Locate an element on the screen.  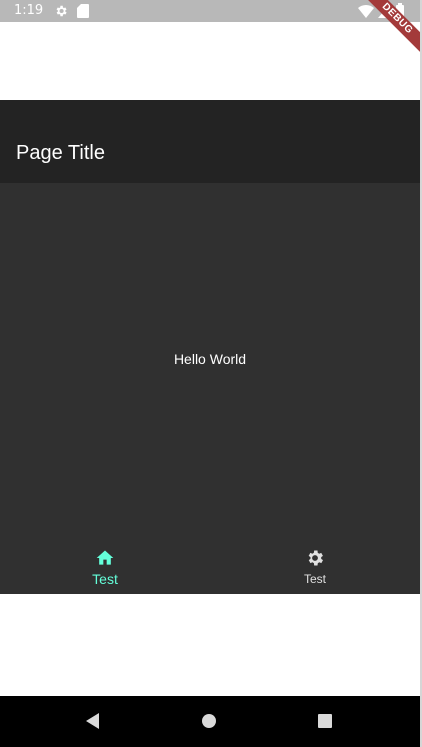
gear-icon is located at coordinates (61, 11).